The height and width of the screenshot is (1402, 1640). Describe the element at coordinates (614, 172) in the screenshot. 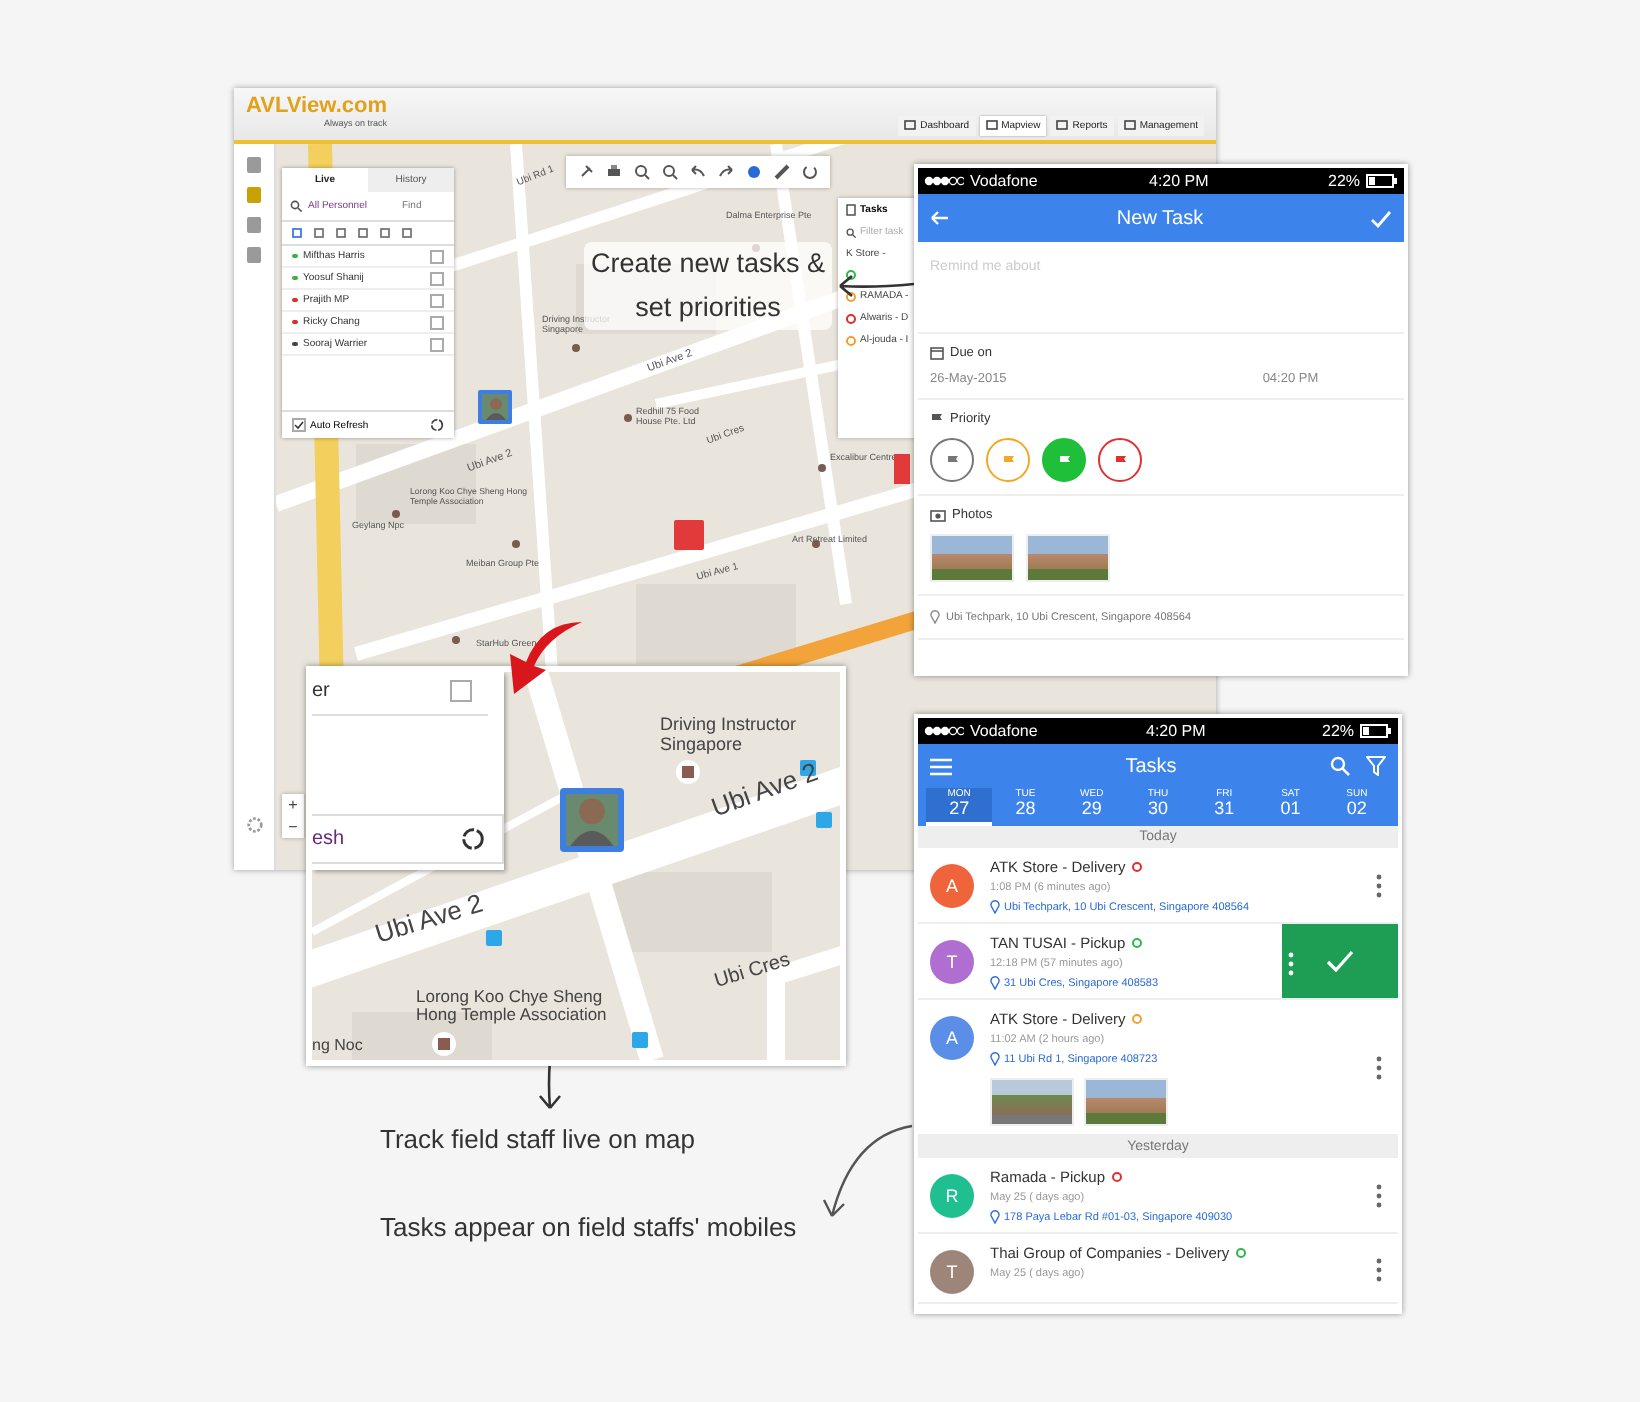

I see `print-icon` at that location.